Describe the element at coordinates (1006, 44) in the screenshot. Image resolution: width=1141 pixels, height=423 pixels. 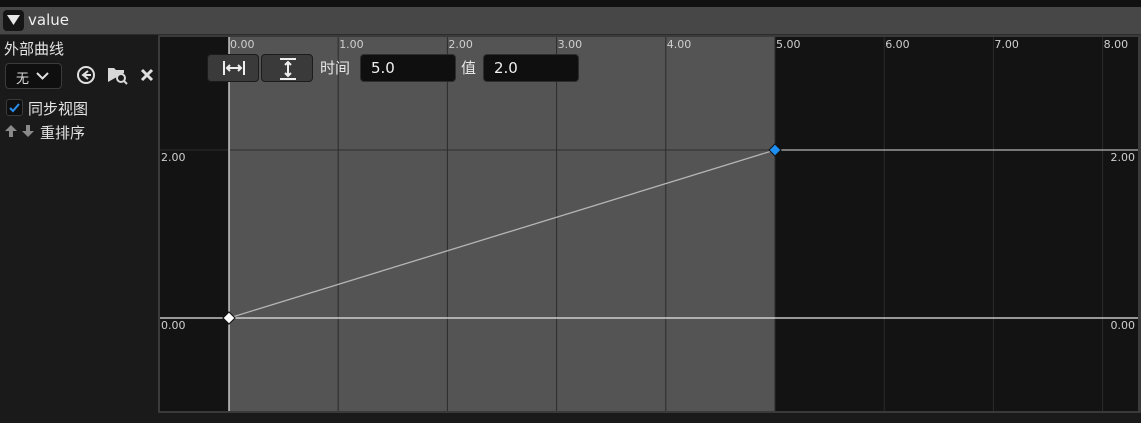
I see `x-tick-label: 7.00` at that location.